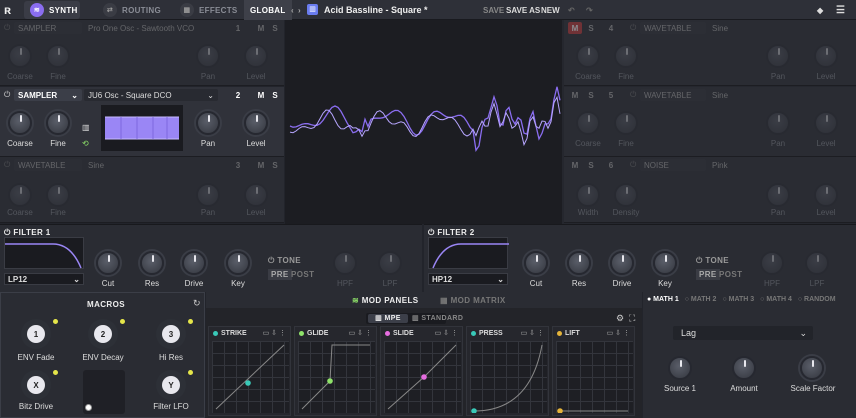  I want to click on density-knob, so click(626, 195).